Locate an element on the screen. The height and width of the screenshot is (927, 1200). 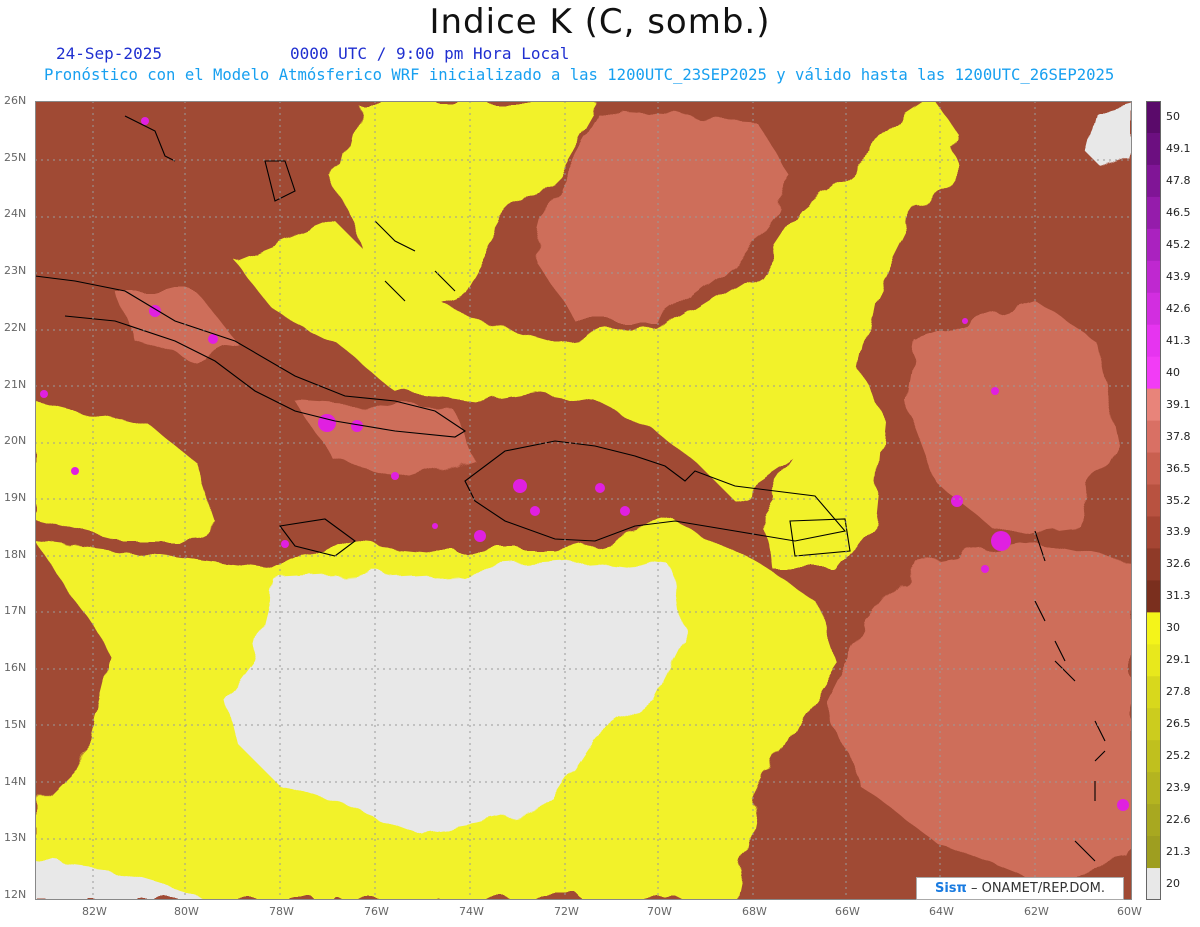
credit-box: Sisπ – ONAMET/REP.DOM. is located at coordinates (1020, 888).